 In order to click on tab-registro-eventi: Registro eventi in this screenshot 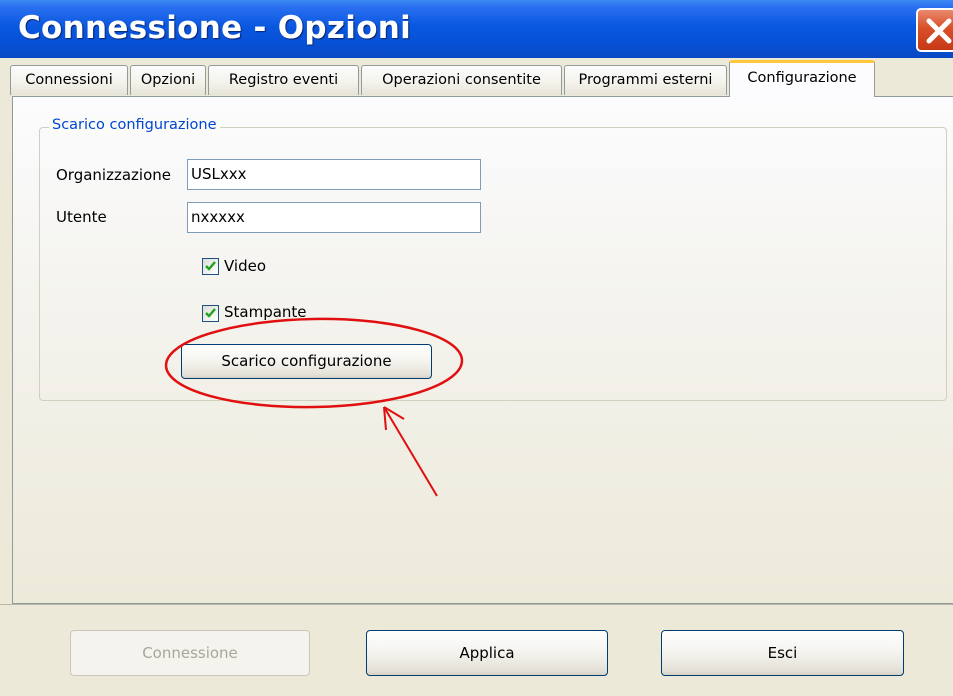, I will do `click(283, 80)`.